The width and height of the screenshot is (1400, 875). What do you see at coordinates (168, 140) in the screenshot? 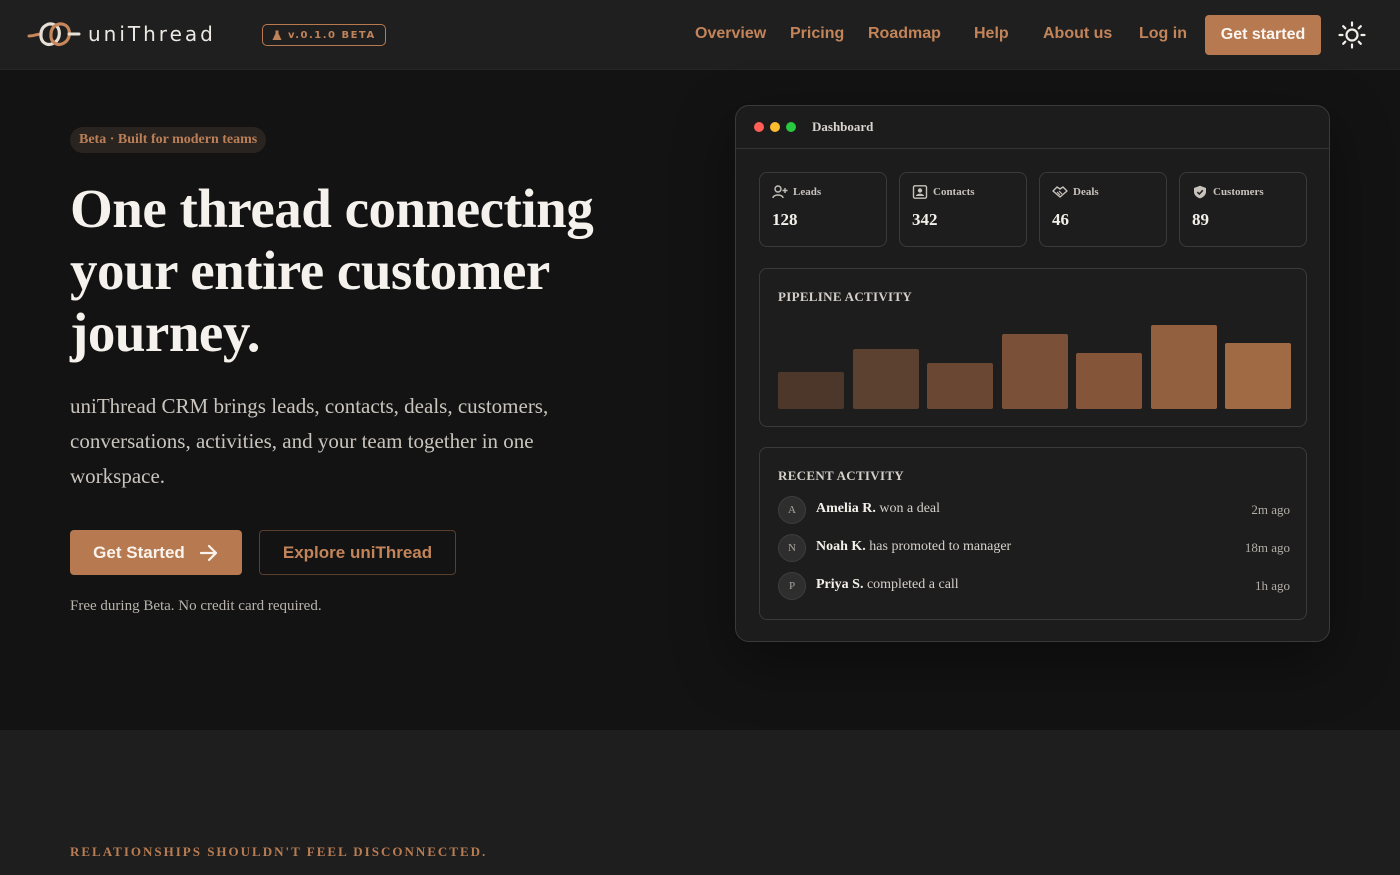
I see `hero-pill-badge: Beta · Built for modern teams` at bounding box center [168, 140].